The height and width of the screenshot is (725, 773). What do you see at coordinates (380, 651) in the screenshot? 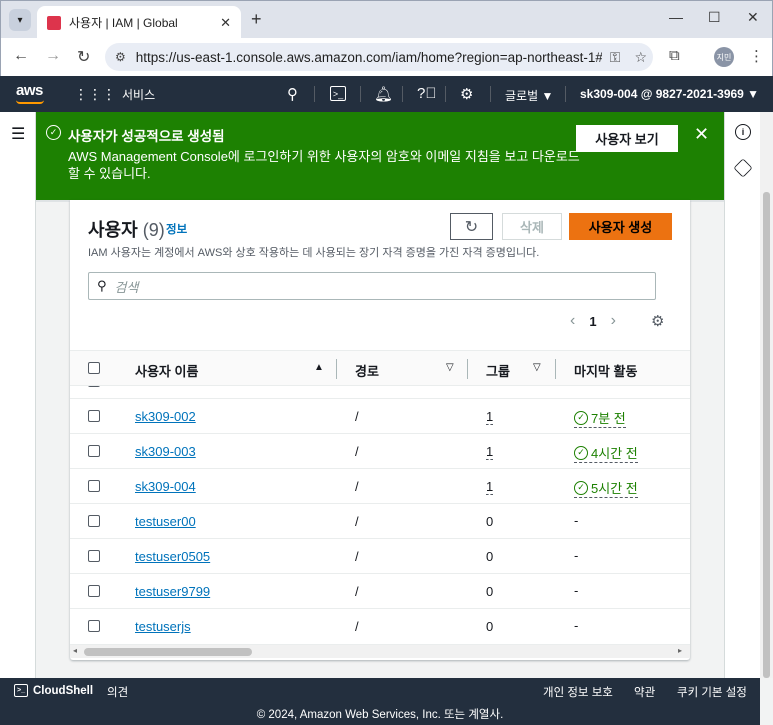
I see `table-horizontal-scrollbar: ◂ ▸` at bounding box center [380, 651].